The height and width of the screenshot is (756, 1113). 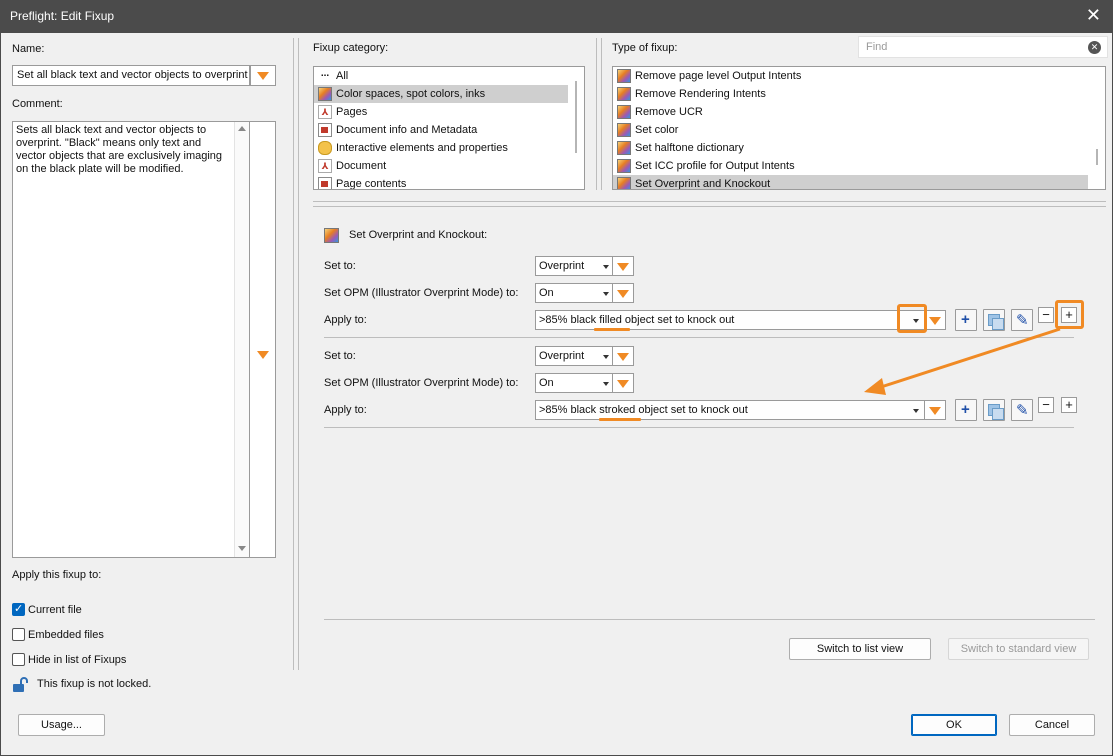 I want to click on list-item-label: Pages, so click(x=352, y=112).